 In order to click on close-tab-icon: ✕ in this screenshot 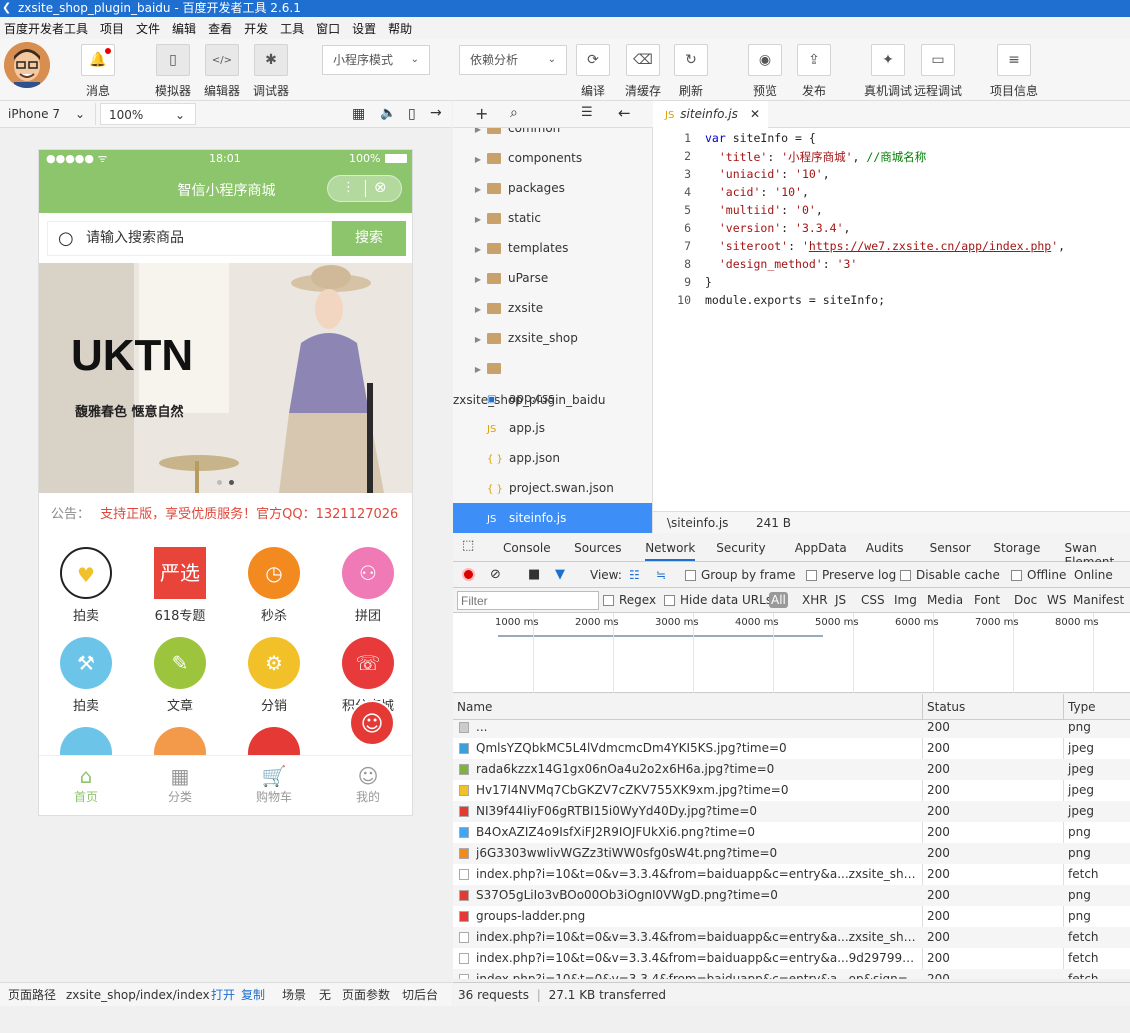, I will do `click(755, 114)`.